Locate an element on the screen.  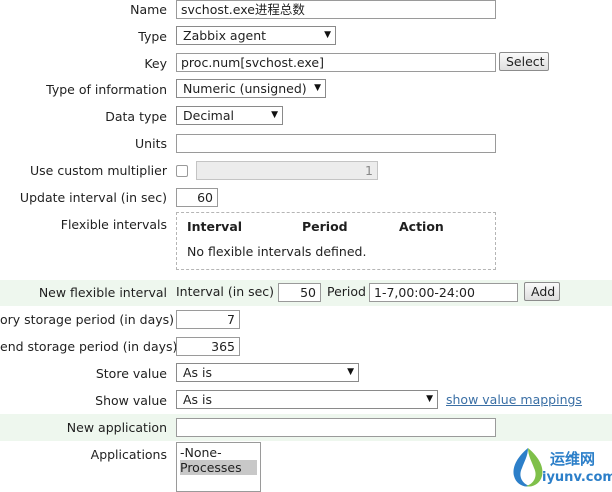
data-type-select: Decimal ▼ is located at coordinates (229, 115).